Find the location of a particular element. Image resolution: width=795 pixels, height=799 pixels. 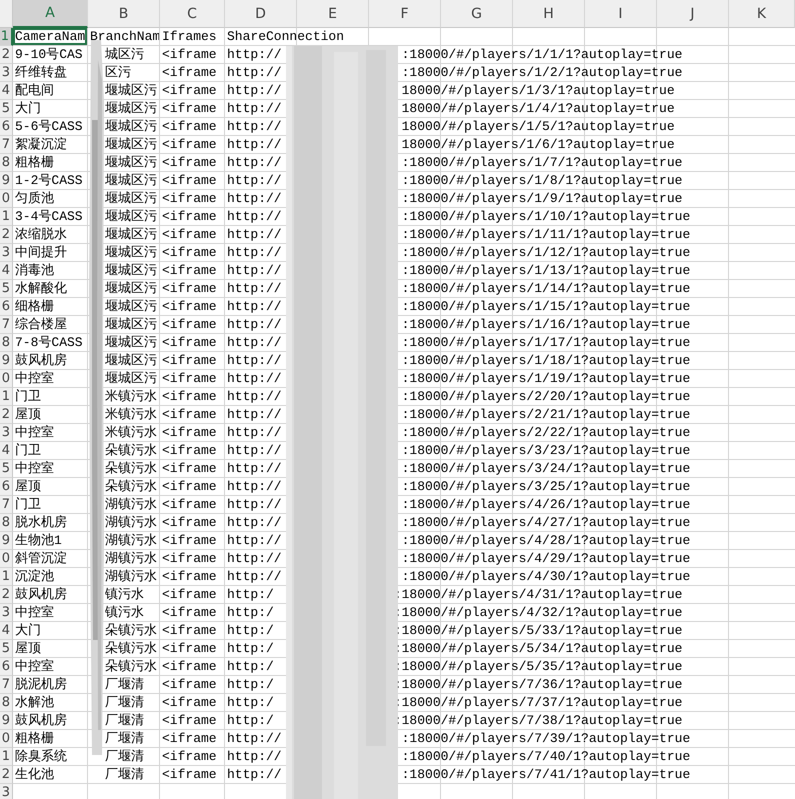

table-cell-text: 中控室 is located at coordinates (34, 432).